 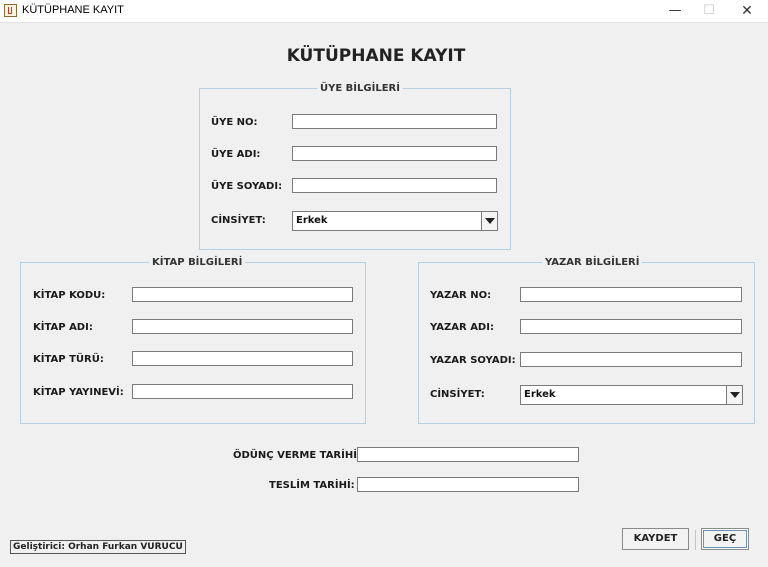 I want to click on yazar-cinsiyet-label: CİNSİYET:, so click(x=457, y=394).